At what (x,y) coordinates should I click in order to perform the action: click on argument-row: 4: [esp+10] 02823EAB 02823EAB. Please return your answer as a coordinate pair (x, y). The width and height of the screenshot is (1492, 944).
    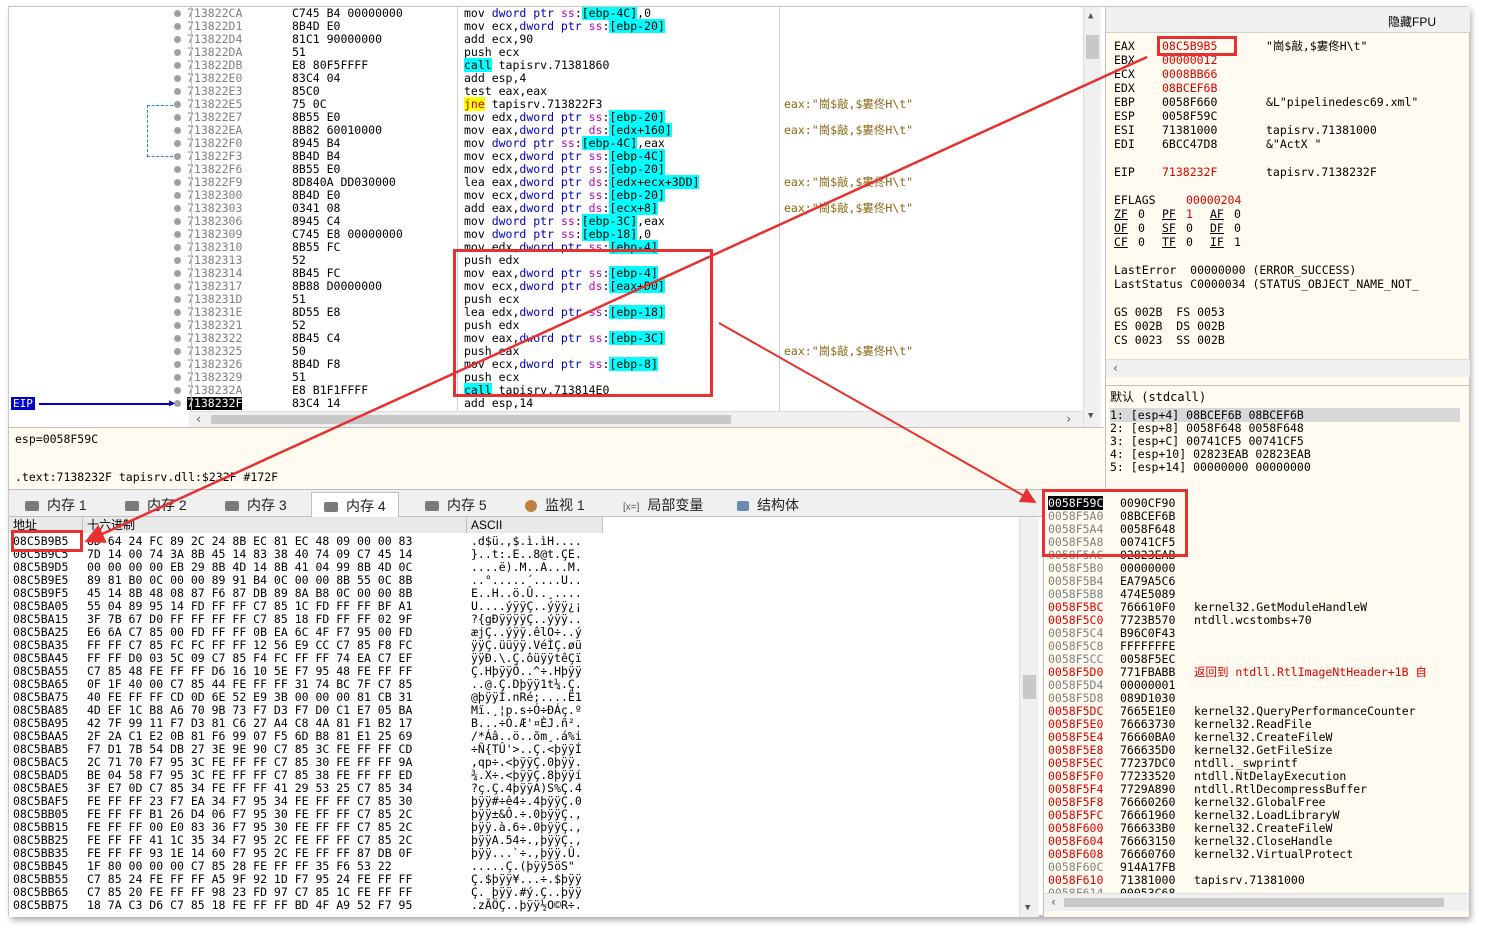
    Looking at the image, I should click on (1210, 454).